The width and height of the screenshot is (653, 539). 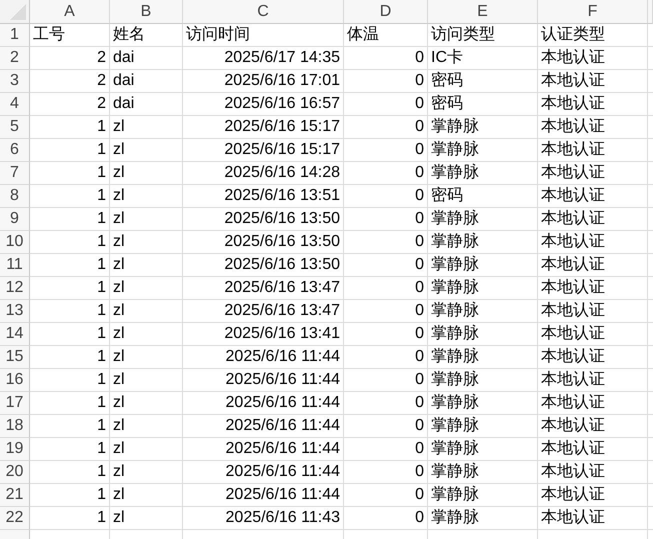 What do you see at coordinates (15, 449) in the screenshot?
I see `row-header: 19` at bounding box center [15, 449].